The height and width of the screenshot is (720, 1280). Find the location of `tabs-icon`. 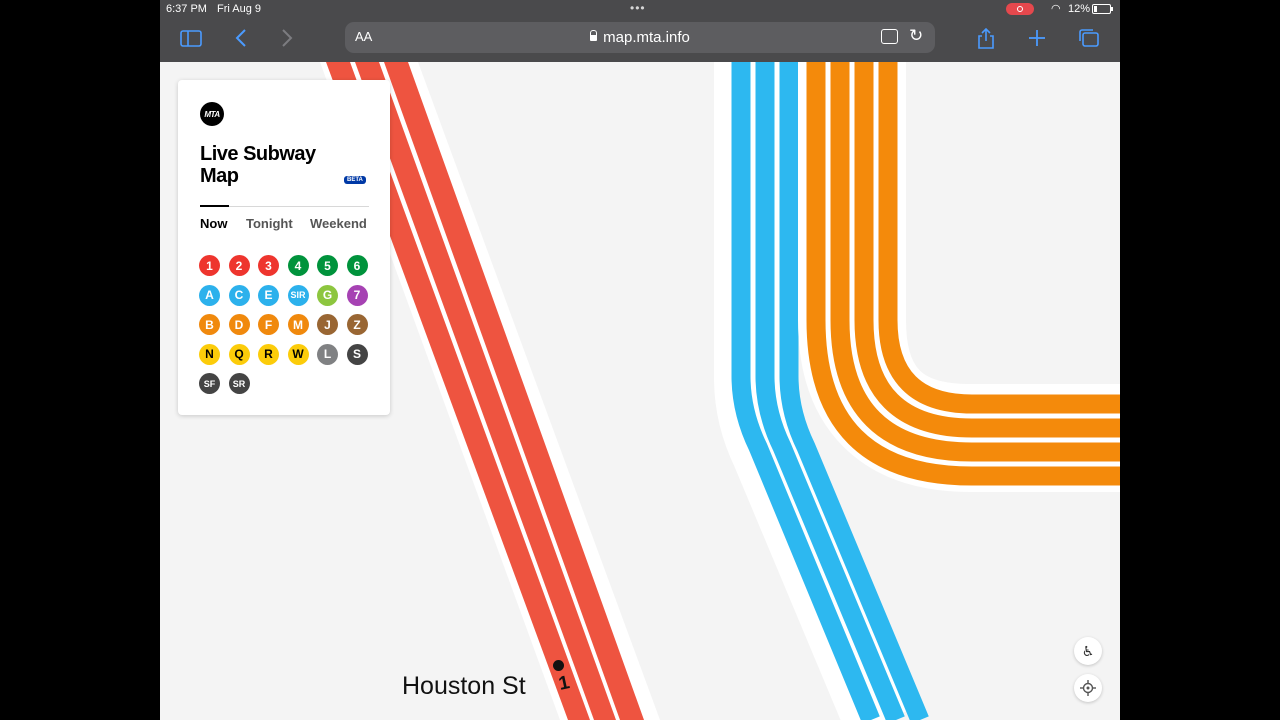

tabs-icon is located at coordinates (1089, 38).